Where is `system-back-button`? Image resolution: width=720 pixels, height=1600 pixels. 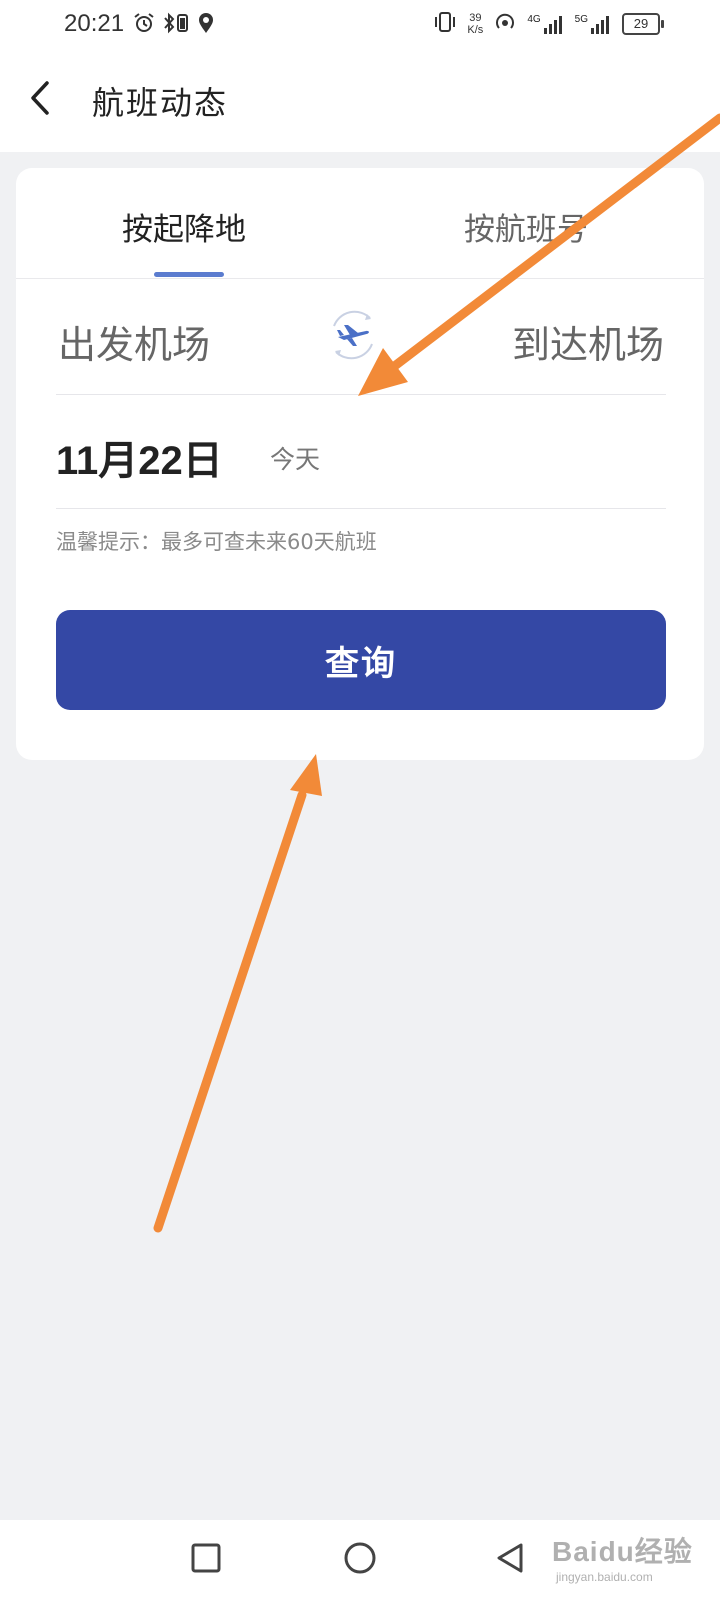
system-back-button is located at coordinates (510, 1560).